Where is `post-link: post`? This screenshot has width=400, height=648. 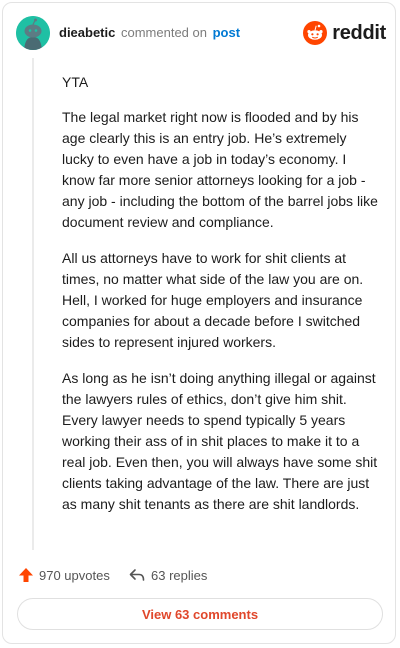 post-link: post is located at coordinates (226, 32).